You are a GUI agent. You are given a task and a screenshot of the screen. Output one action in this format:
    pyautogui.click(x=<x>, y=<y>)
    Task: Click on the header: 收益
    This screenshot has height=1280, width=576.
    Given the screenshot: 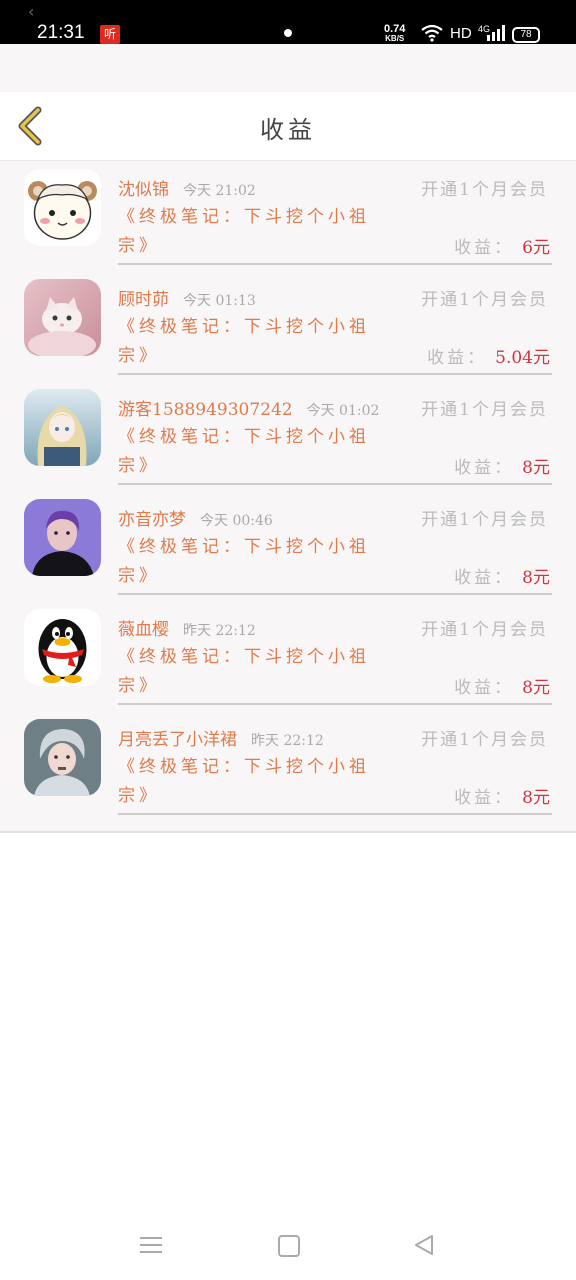 What is the action you would take?
    pyautogui.click(x=288, y=126)
    